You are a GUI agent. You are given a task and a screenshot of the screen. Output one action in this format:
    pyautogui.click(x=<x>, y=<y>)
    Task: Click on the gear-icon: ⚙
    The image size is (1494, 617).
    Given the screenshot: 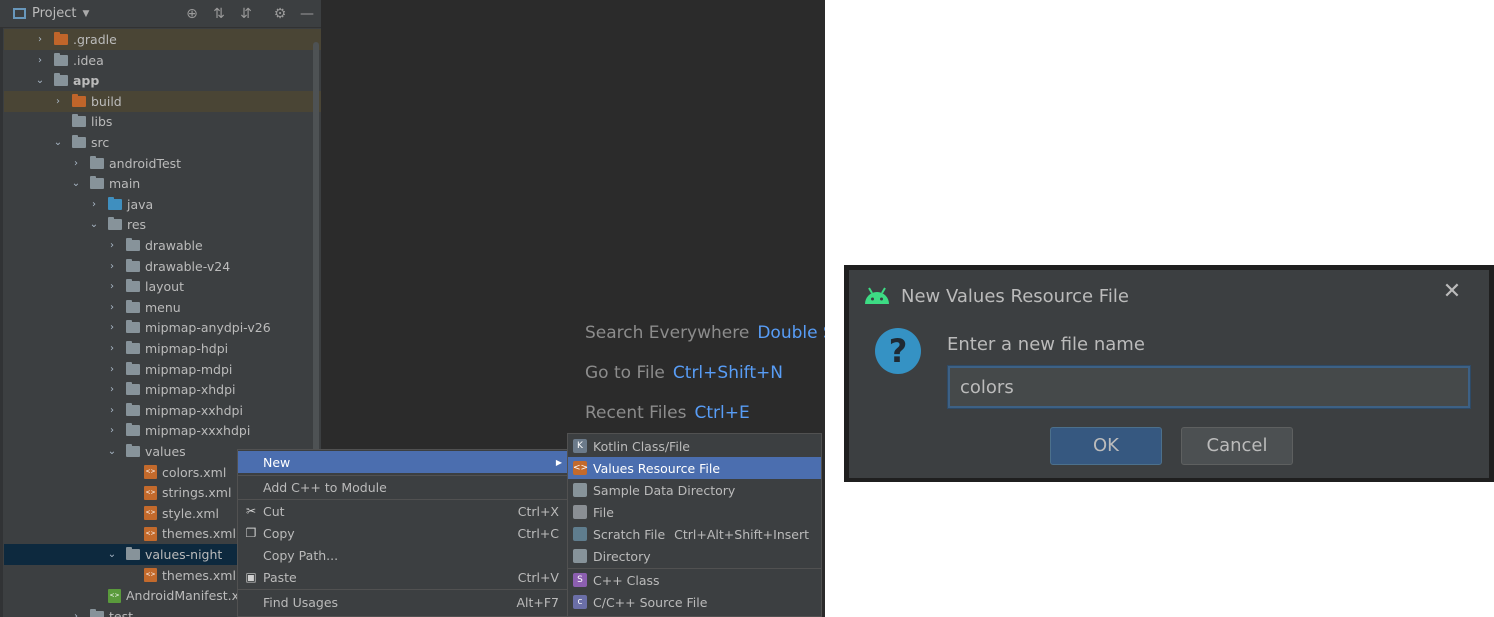 What is the action you would take?
    pyautogui.click(x=280, y=14)
    